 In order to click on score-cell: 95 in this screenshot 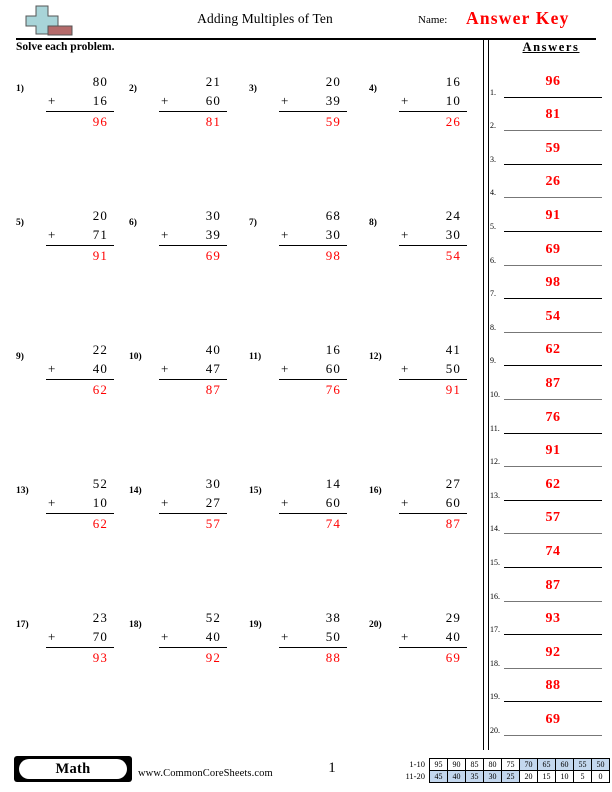, I will do `click(438, 764)`.